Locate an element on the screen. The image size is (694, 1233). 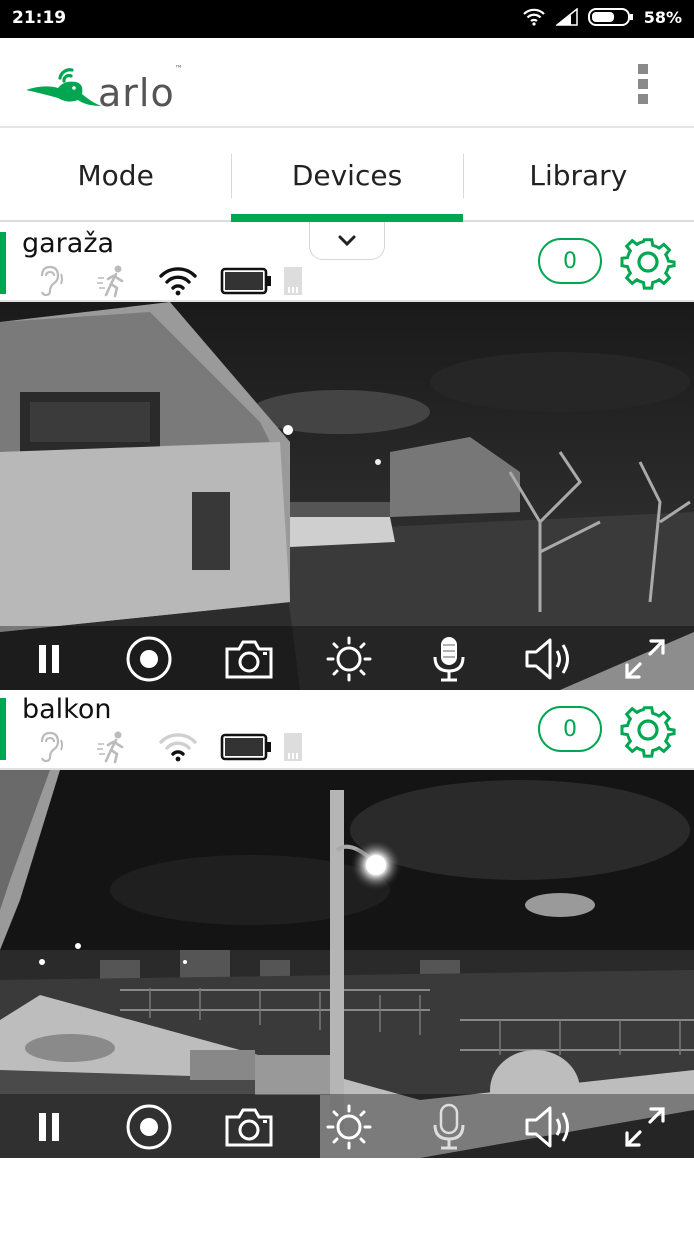
device-name: balkon is located at coordinates (67, 709).